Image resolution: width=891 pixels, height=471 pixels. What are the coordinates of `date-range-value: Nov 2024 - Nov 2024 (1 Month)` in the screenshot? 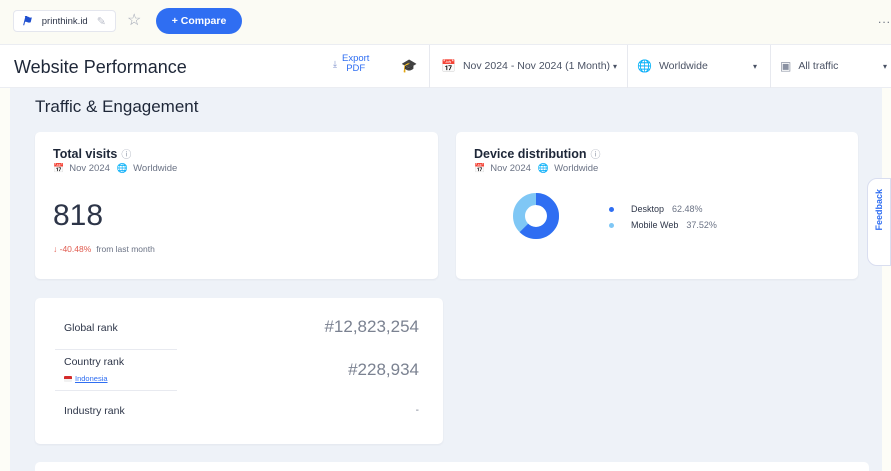 It's located at (536, 66).